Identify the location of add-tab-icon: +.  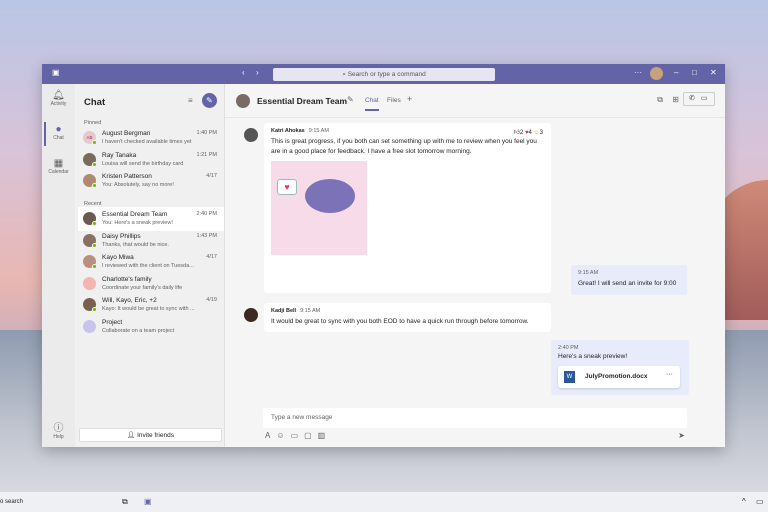
(409, 99).